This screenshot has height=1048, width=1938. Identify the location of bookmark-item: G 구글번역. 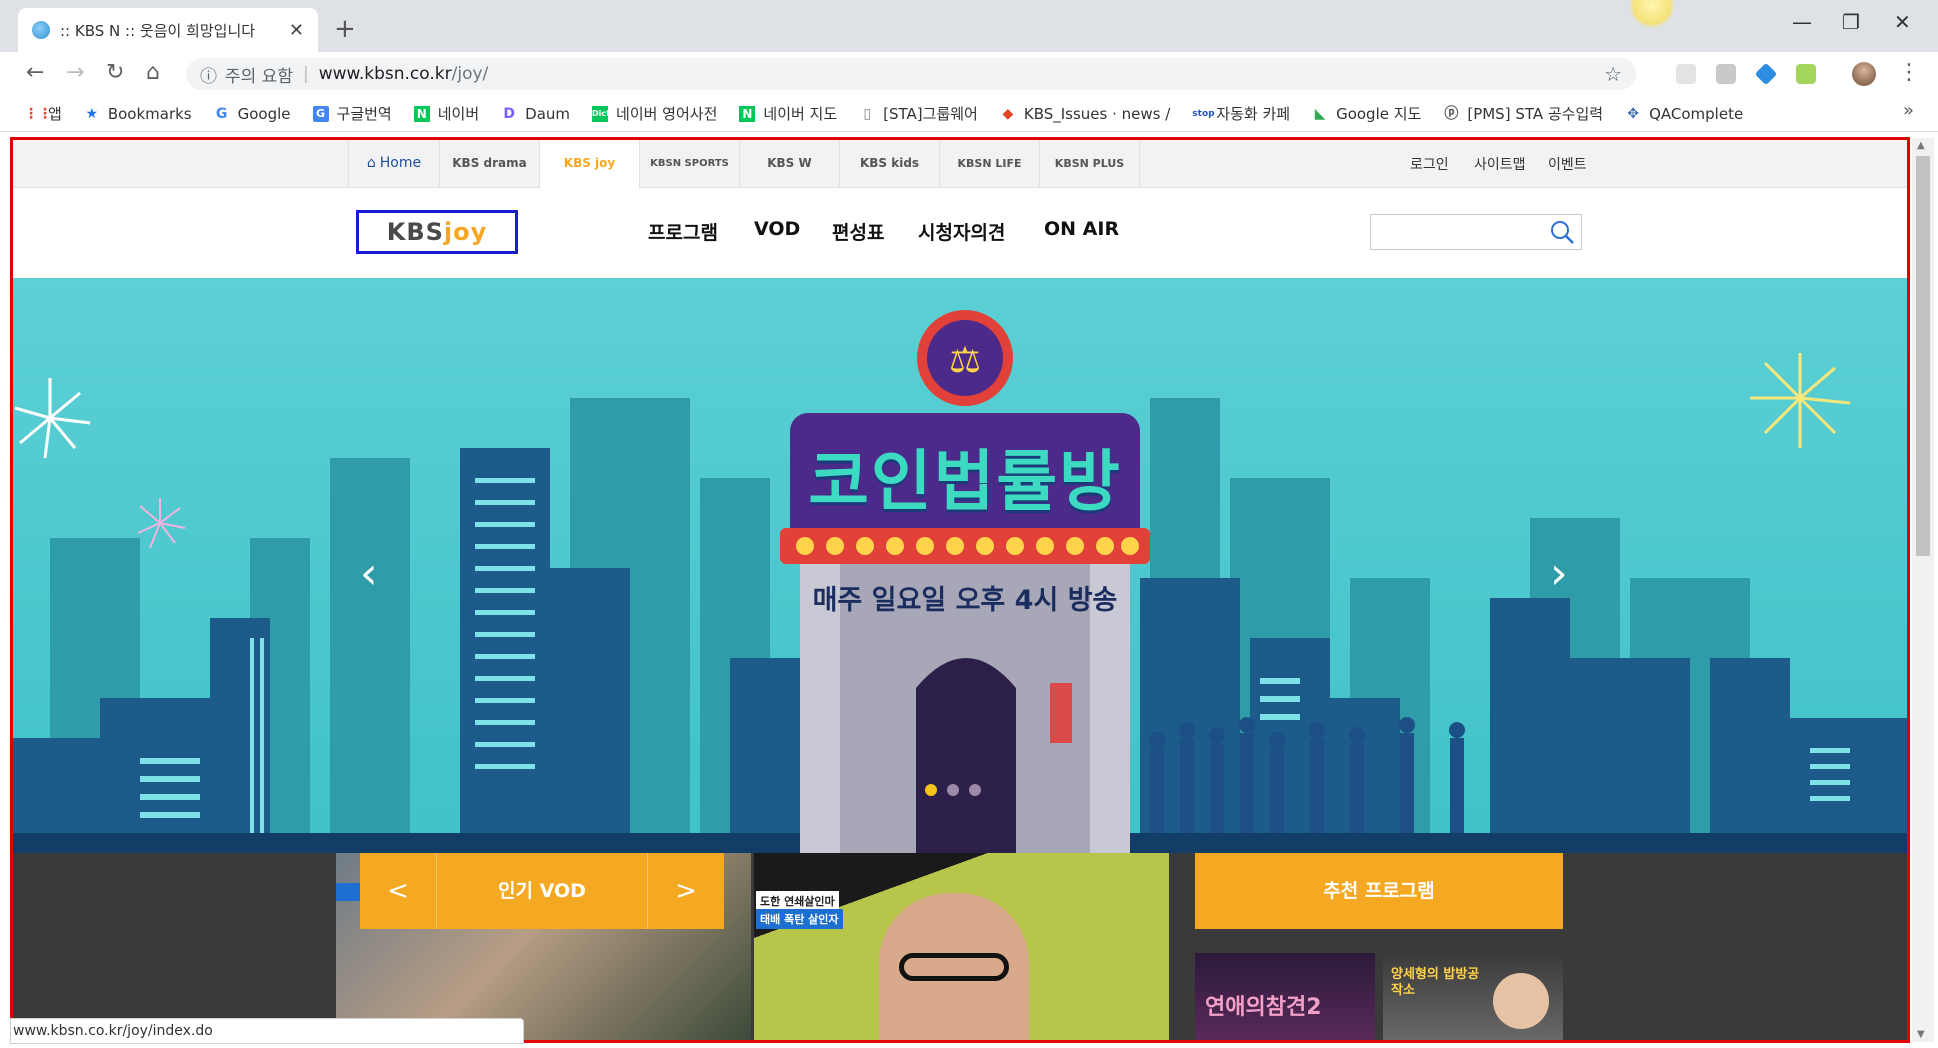
(352, 113).